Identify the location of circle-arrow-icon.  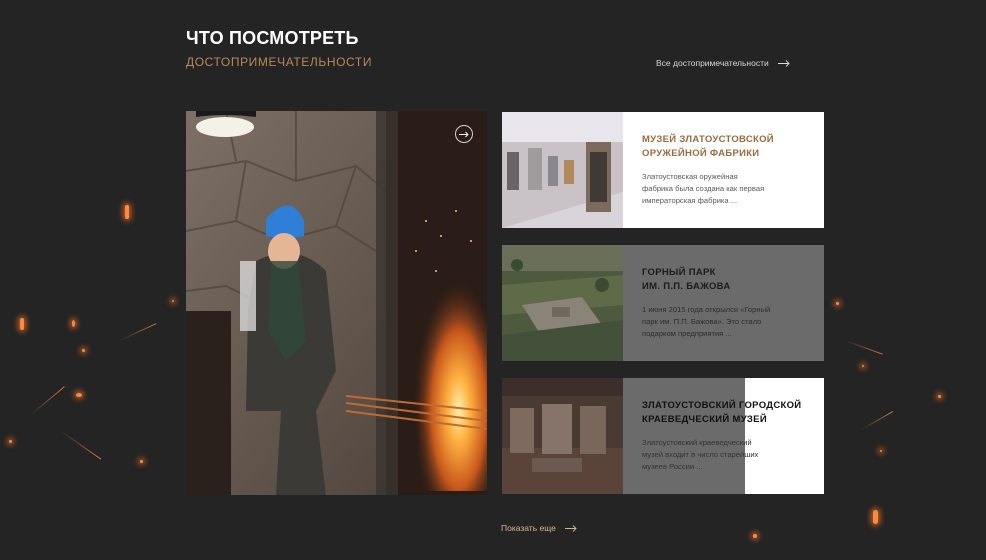
(464, 134).